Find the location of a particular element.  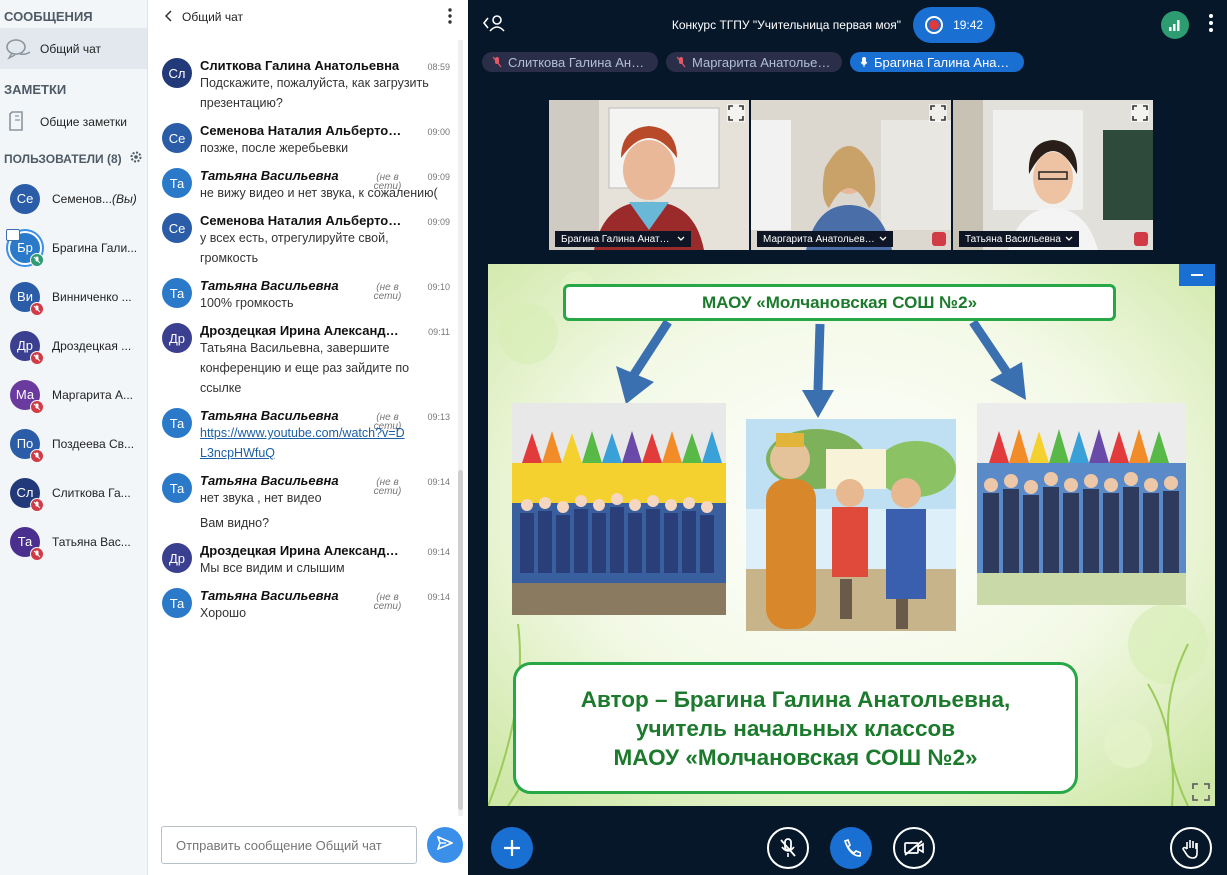

user-initials: Др is located at coordinates (25, 345).